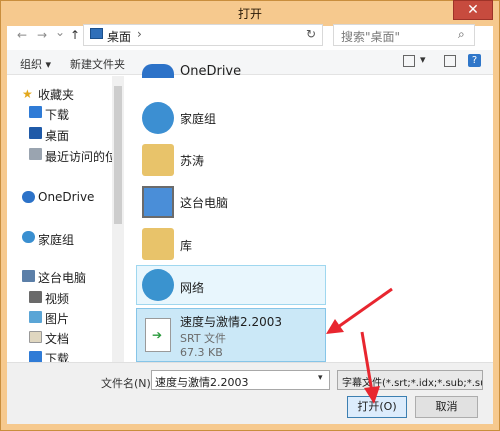 The image size is (500, 431). I want to click on annotation-arrows, so click(359, 345).